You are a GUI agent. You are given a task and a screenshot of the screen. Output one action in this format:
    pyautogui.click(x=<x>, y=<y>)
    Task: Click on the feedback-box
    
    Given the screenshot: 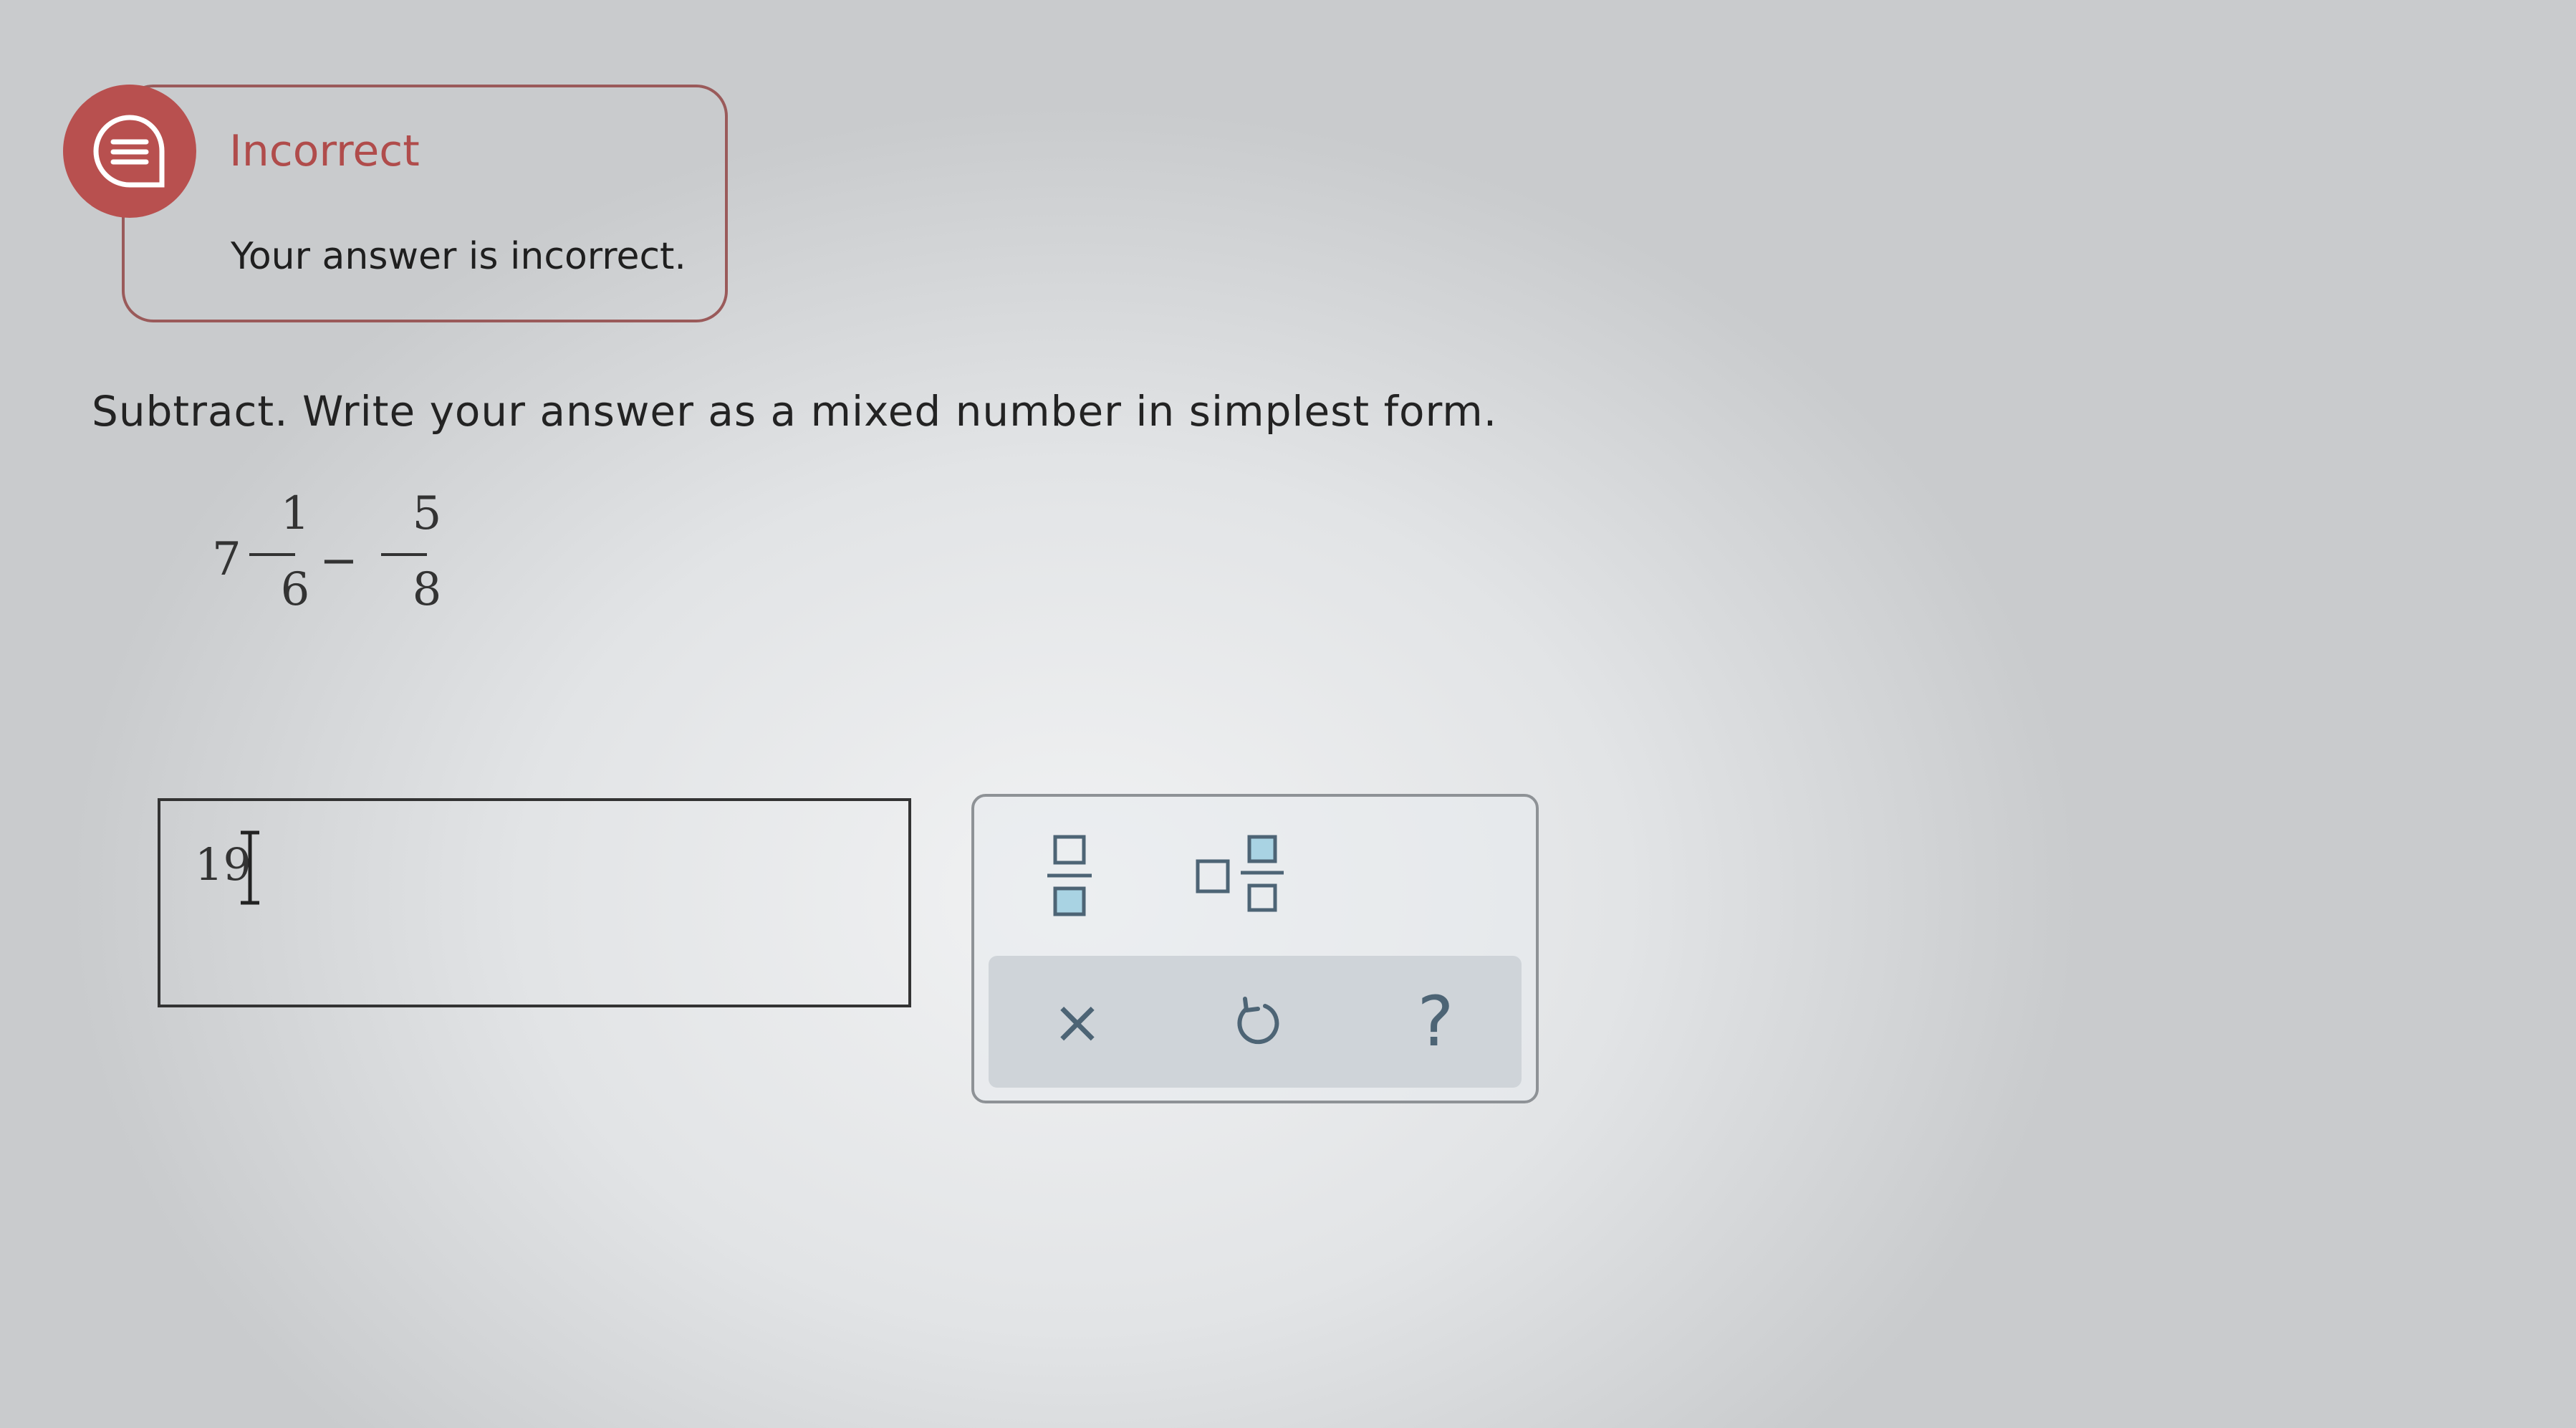 What is the action you would take?
    pyautogui.click(x=425, y=203)
    